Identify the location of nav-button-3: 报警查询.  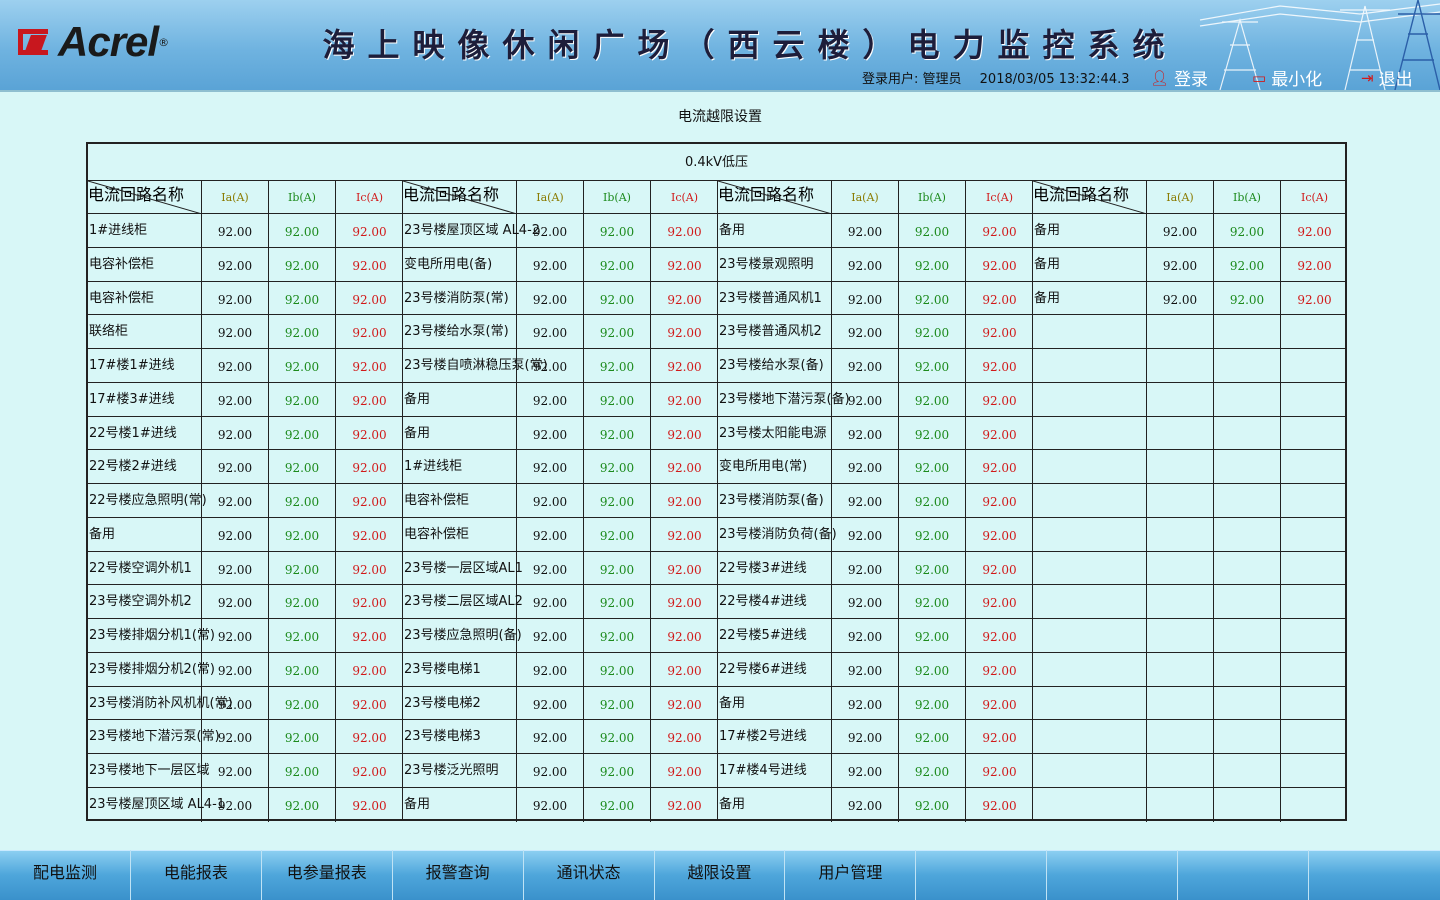
(458, 875).